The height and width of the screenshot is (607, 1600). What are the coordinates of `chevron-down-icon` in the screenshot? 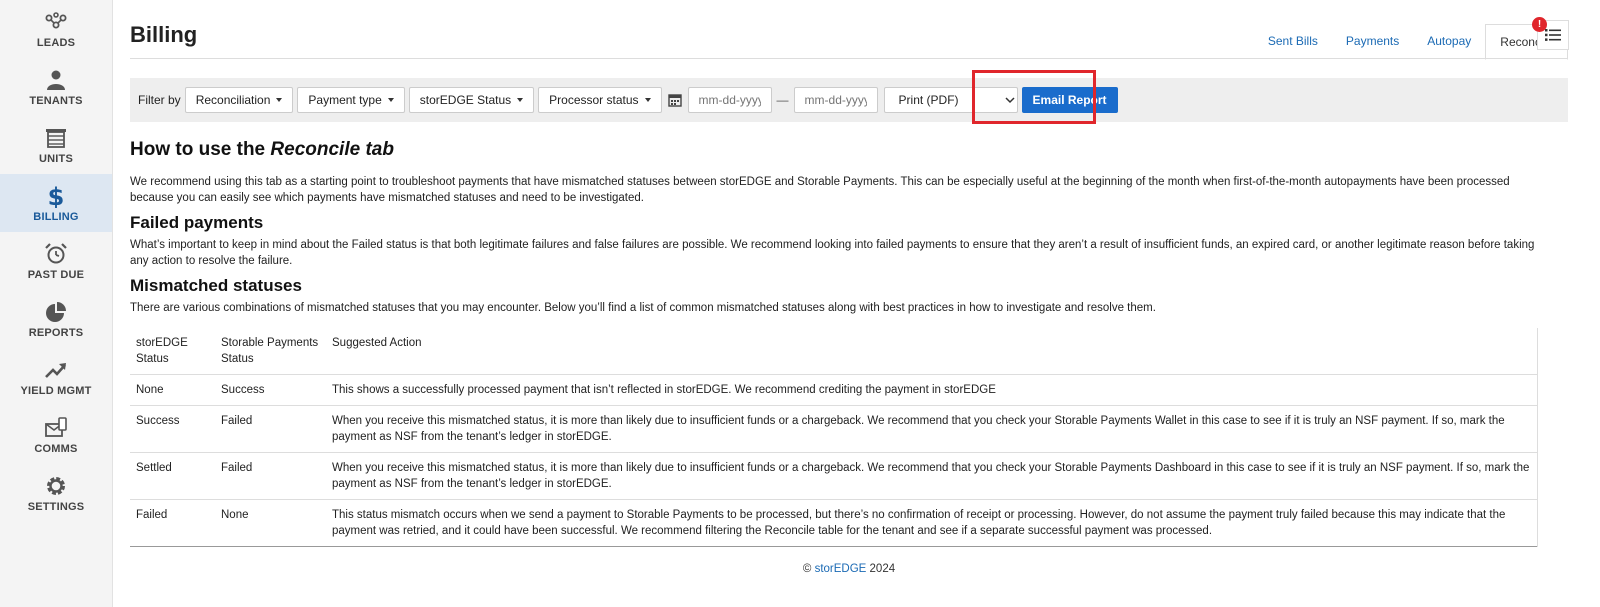 It's located at (1010, 100).